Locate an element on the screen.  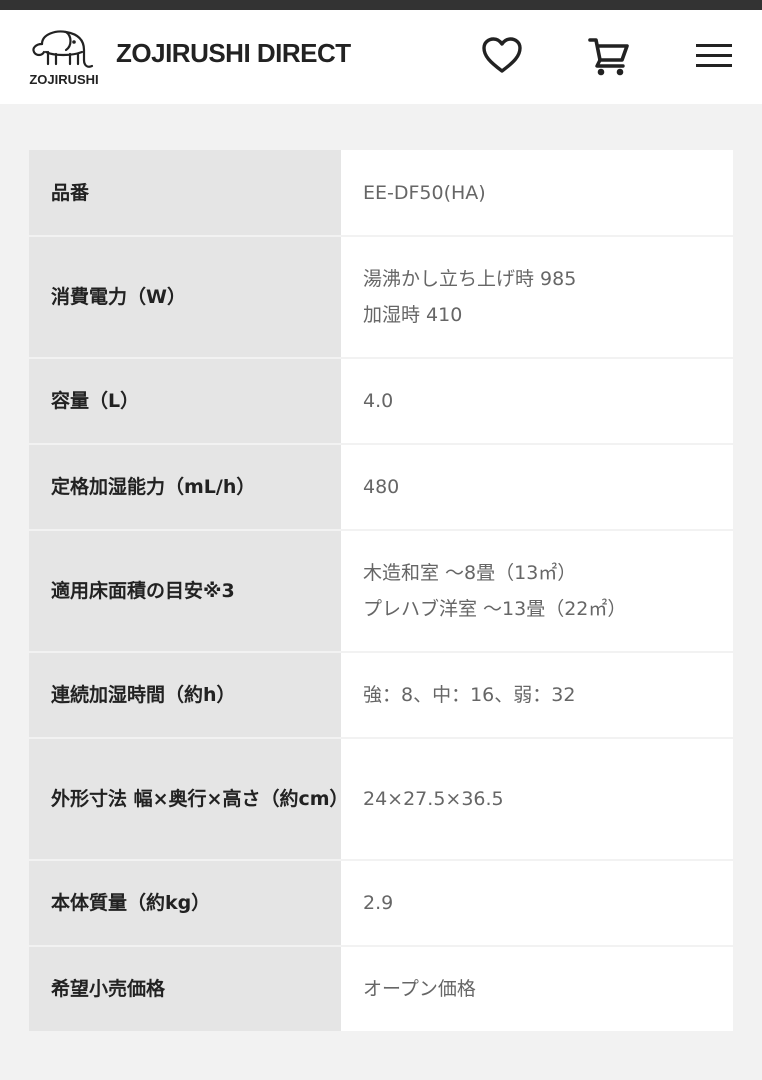
spec-row: 外形寸法 幅×奥行×高さ（約cm） 24×27.5×36.5 is located at coordinates (381, 799).